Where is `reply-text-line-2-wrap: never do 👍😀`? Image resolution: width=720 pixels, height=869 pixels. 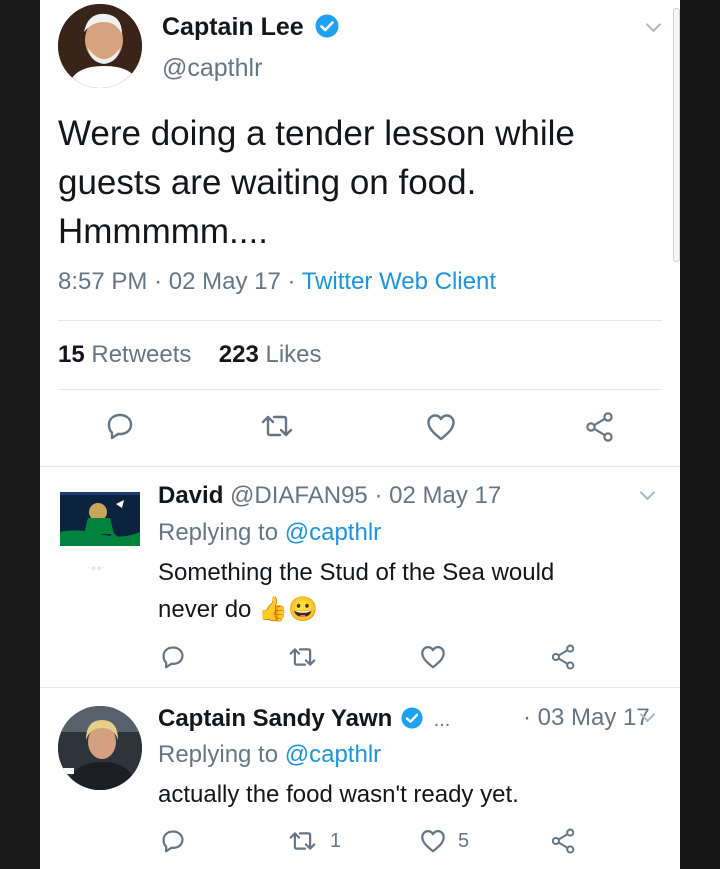
reply-text-line-2-wrap: never do 👍😀 is located at coordinates (238, 609).